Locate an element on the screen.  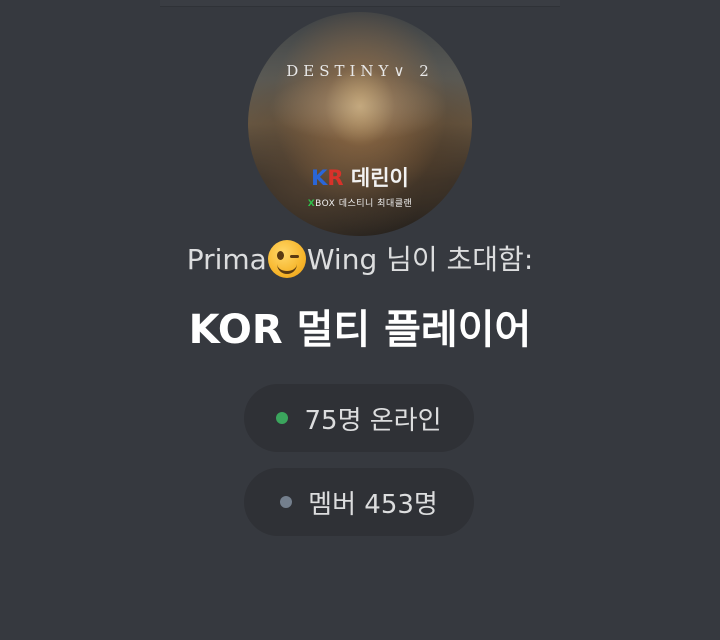
server-icon: DESTINY∨ 2 KR 데린이 XBOX 데스티니 최대클랜 is located at coordinates (360, 124).